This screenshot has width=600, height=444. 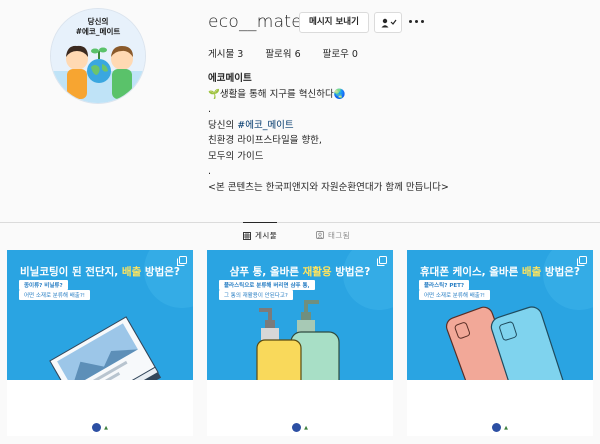 I want to click on tab-posts: 게시물, so click(x=260, y=235).